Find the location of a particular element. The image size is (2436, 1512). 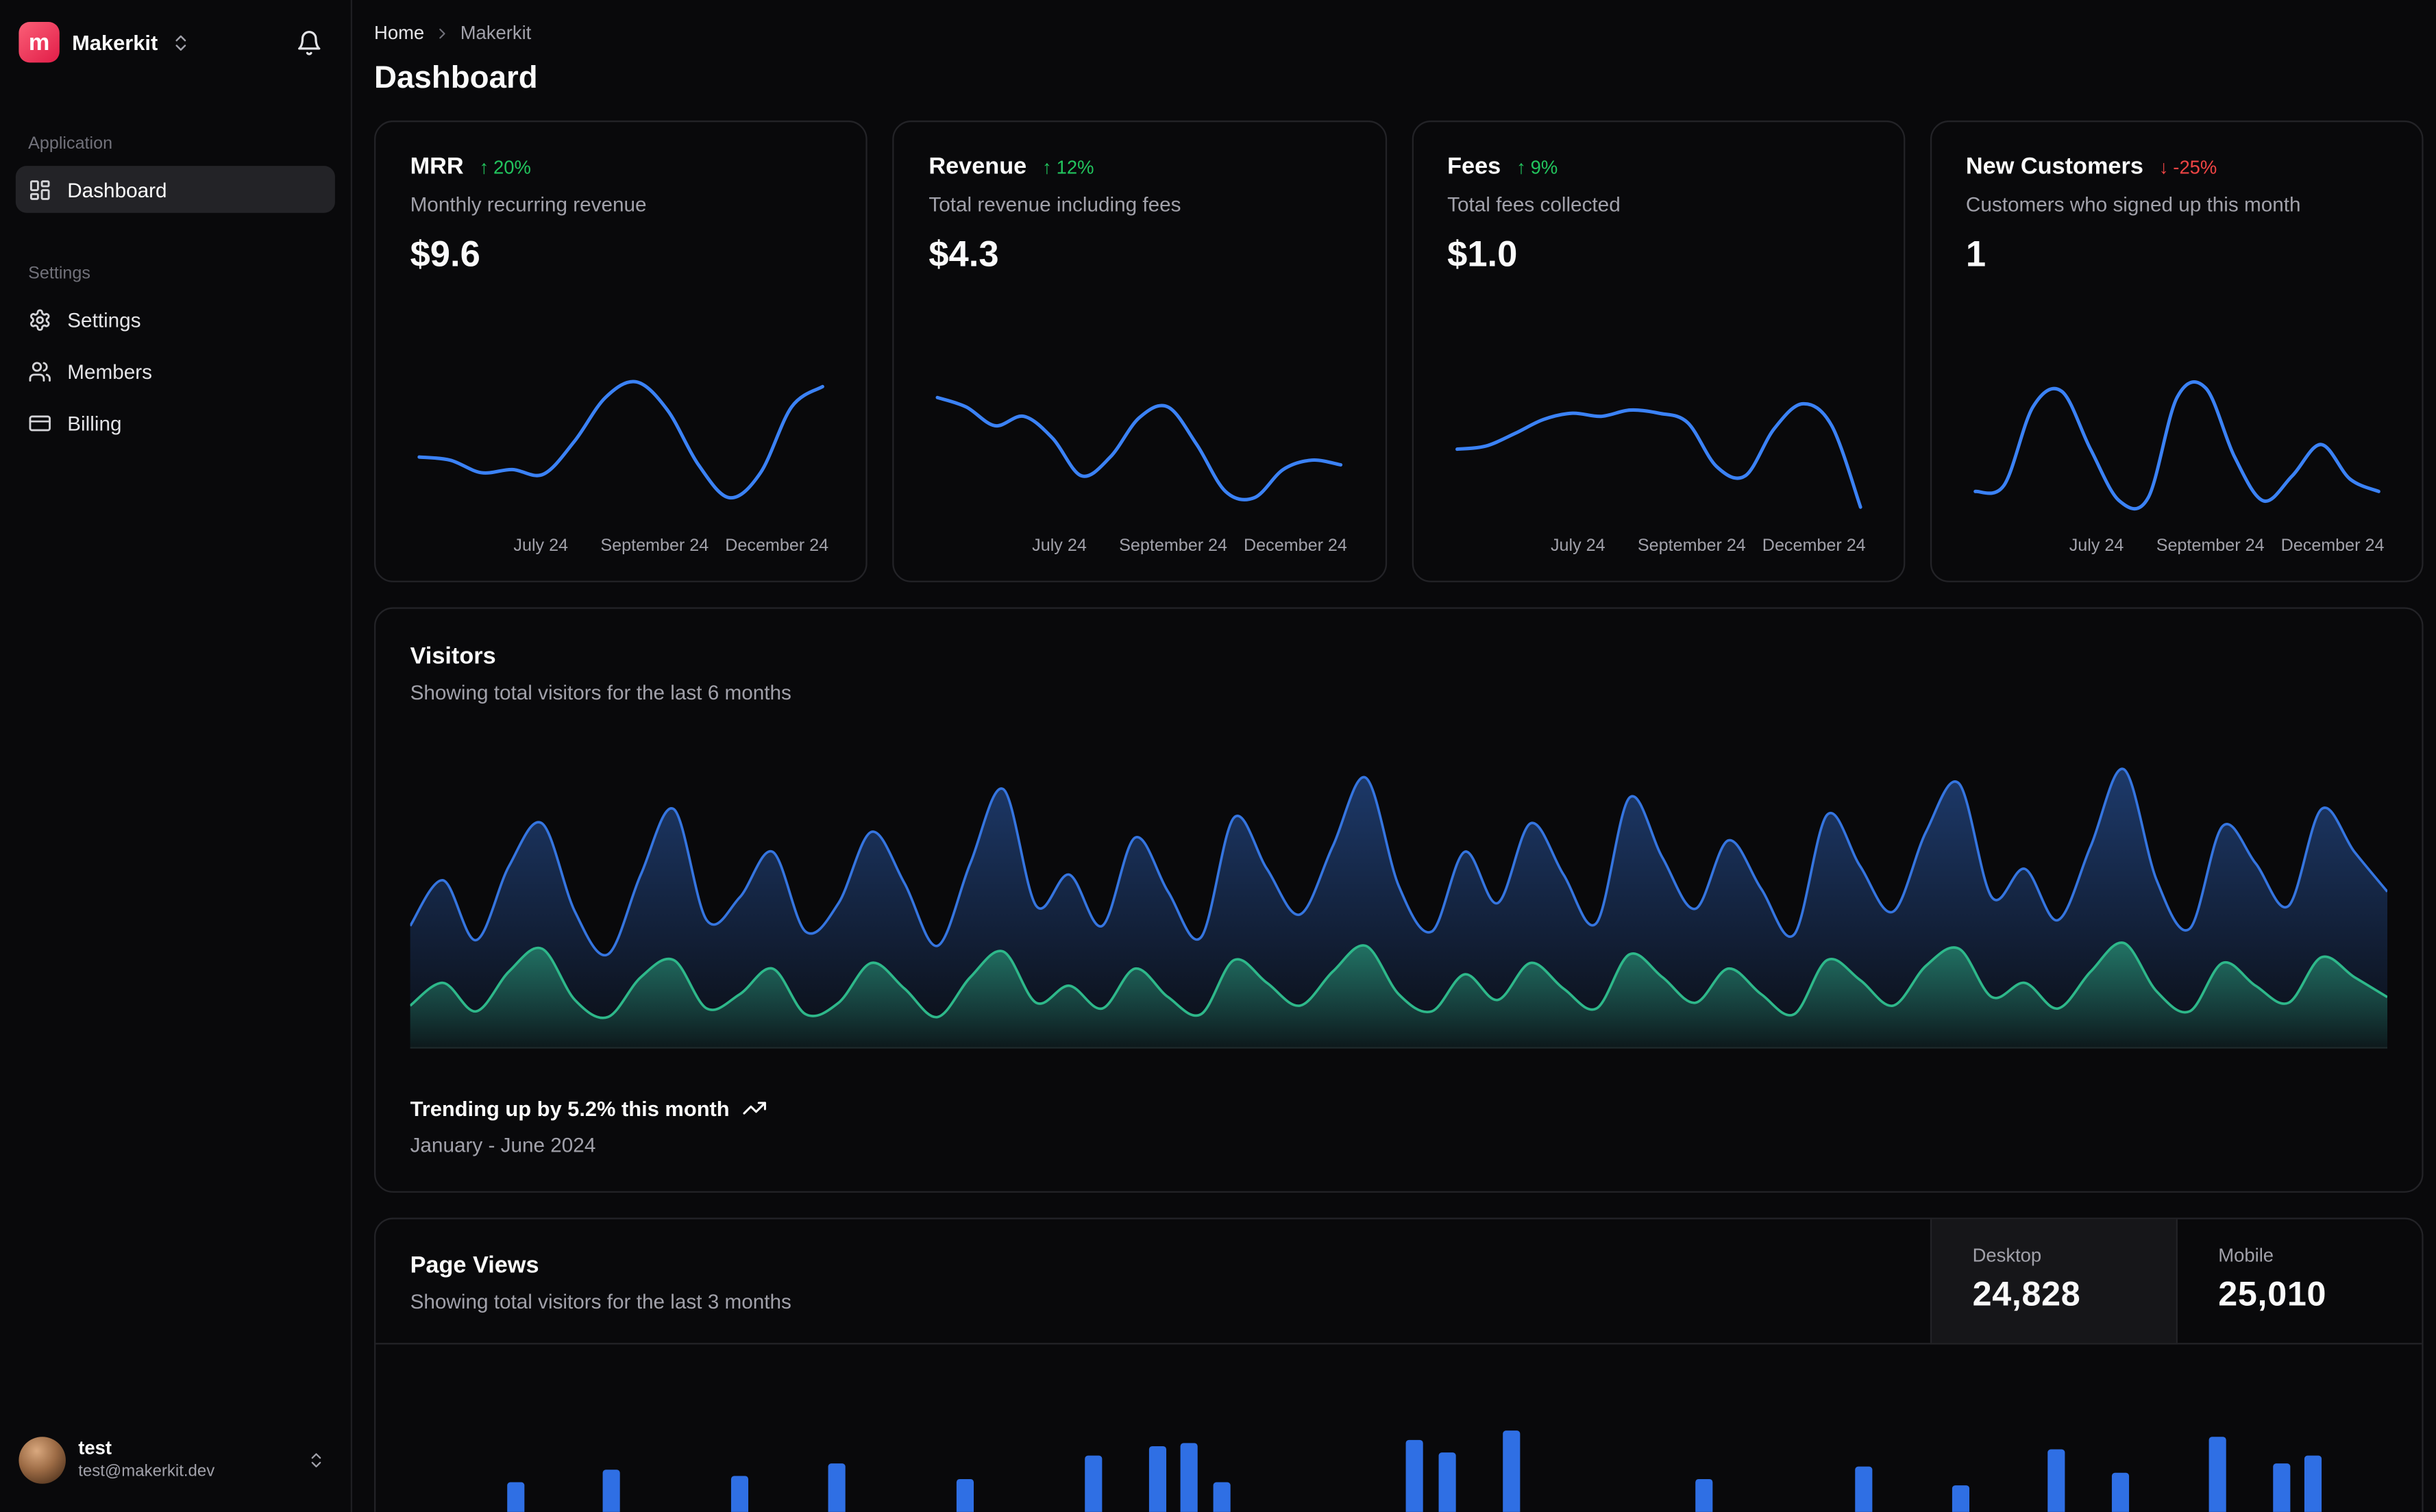

bell-icon is located at coordinates (314, 42).